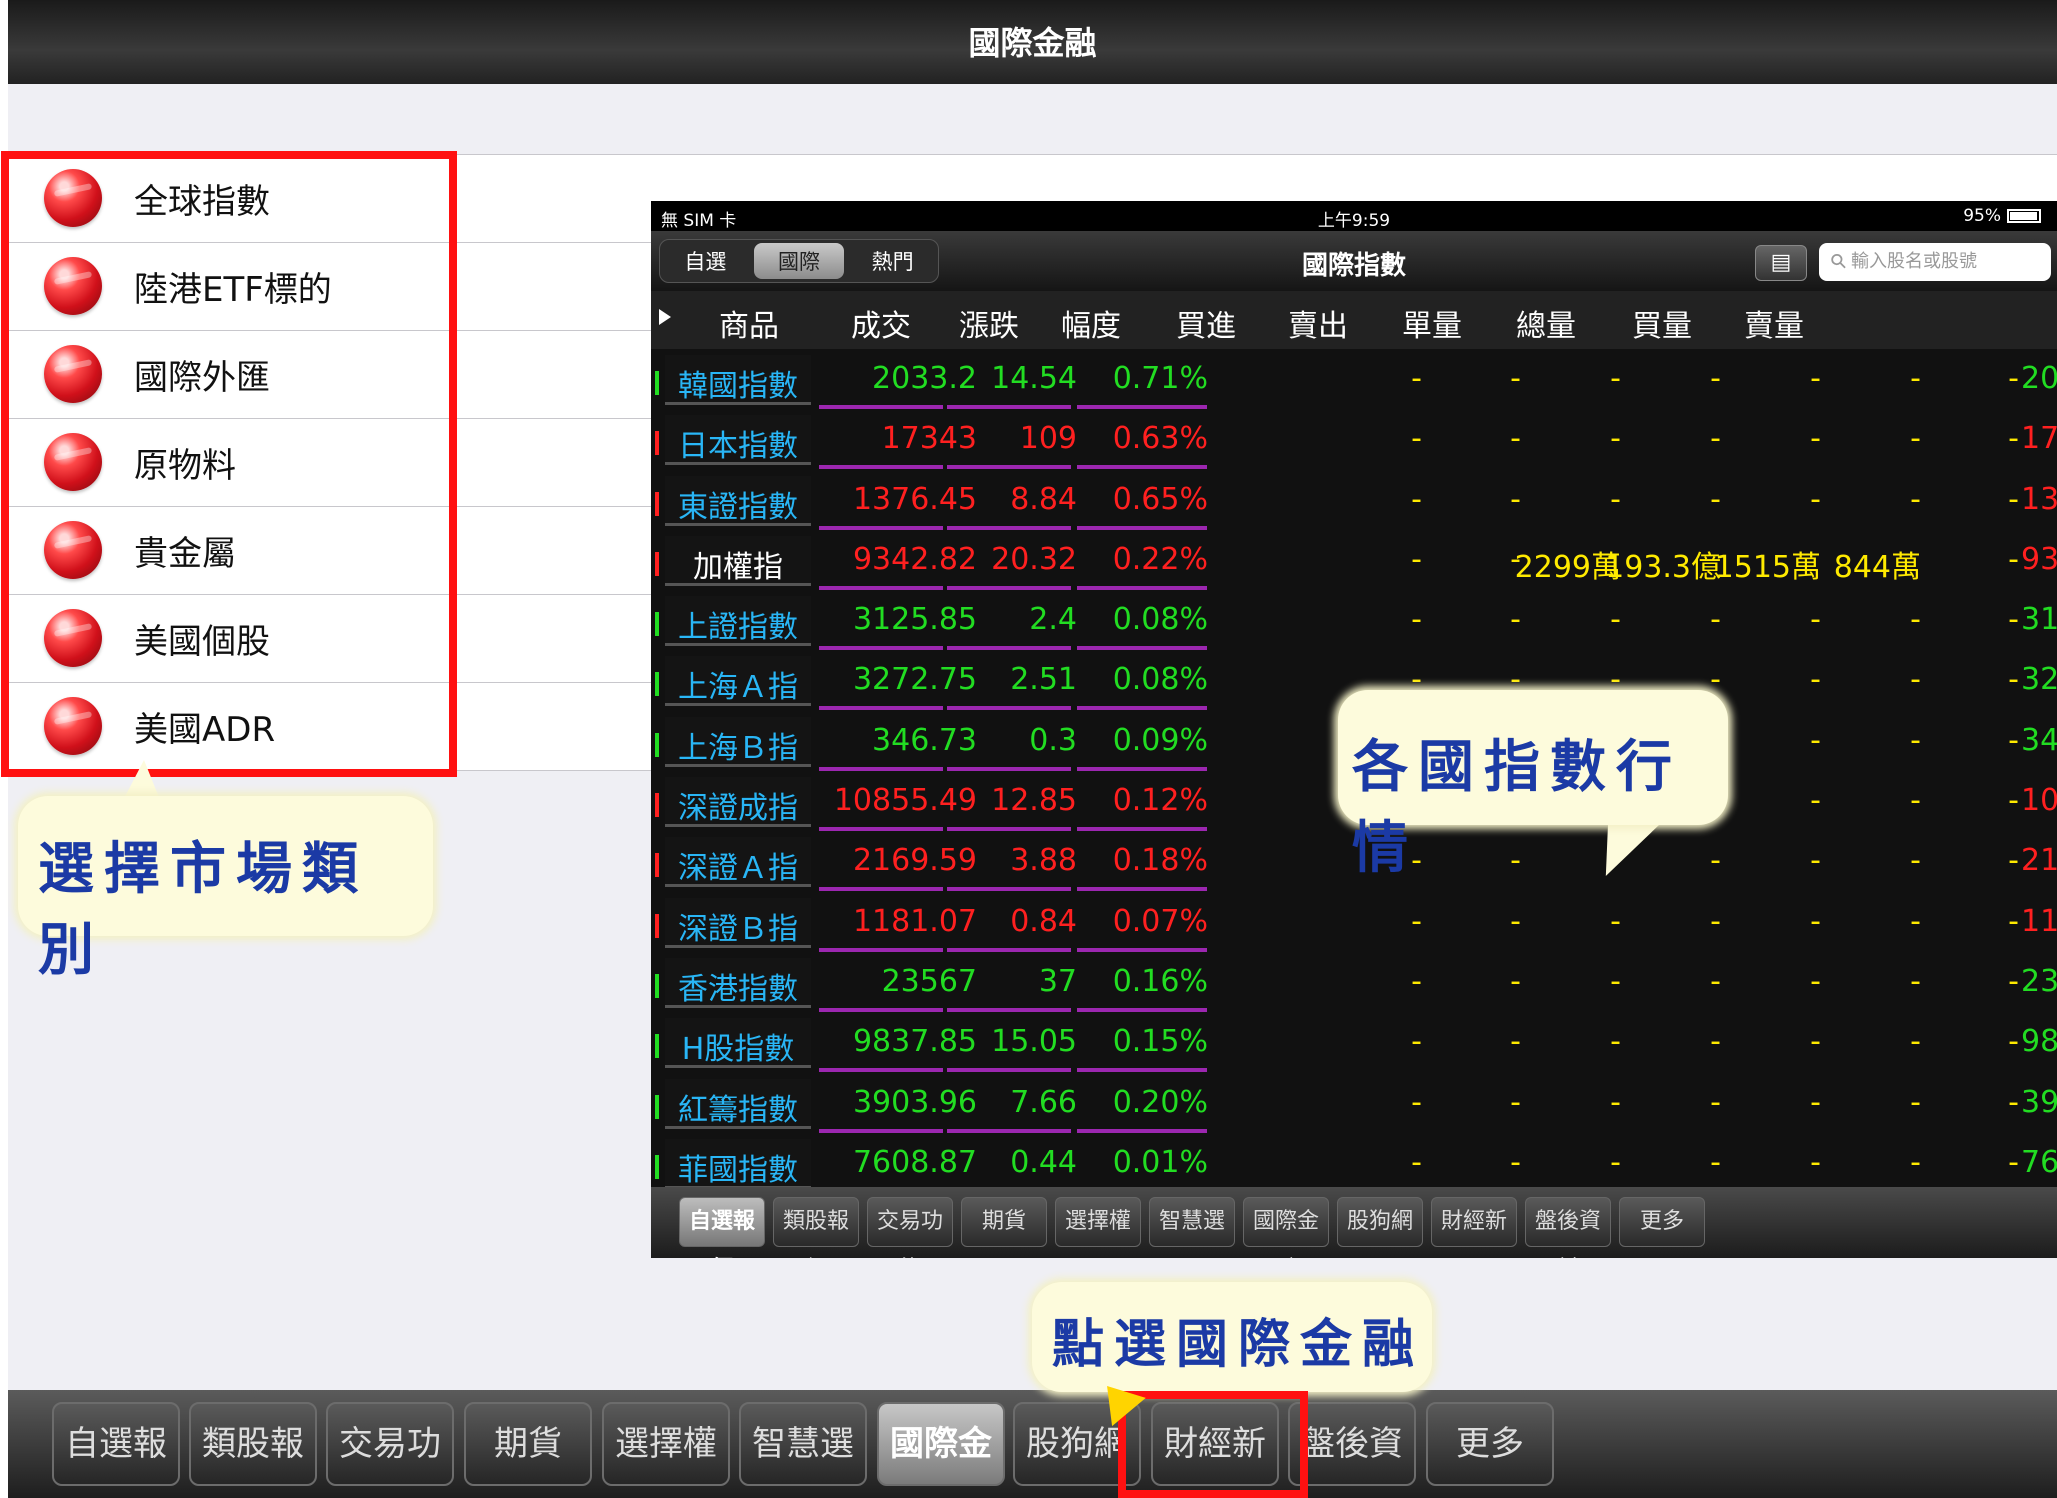 The width and height of the screenshot is (2057, 1498). I want to click on row-name: 深證成指, so click(738, 809).